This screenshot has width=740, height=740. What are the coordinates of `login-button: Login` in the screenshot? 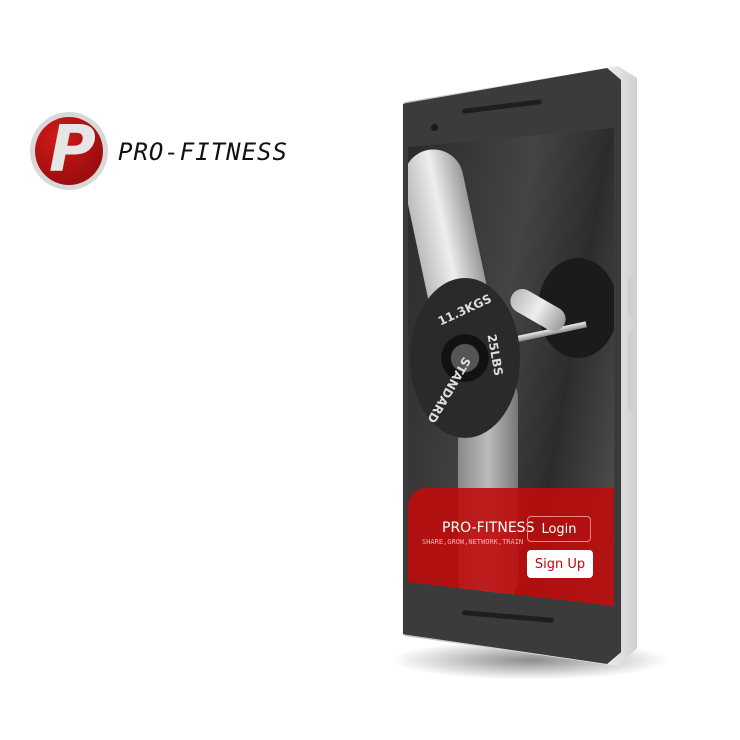 It's located at (559, 529).